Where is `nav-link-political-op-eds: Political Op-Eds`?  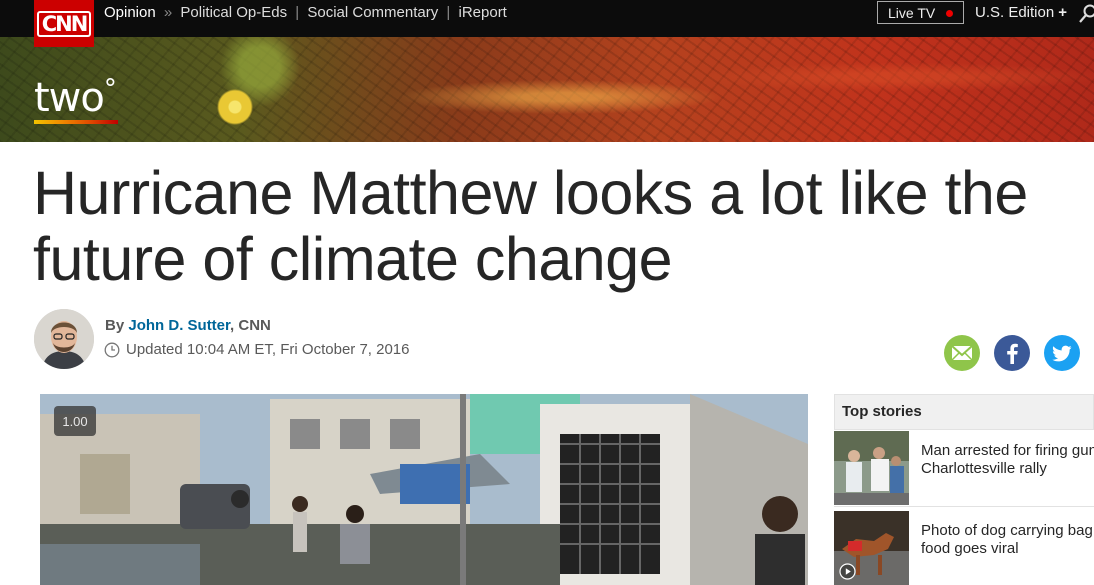 nav-link-political-op-eds: Political Op-Eds is located at coordinates (233, 12).